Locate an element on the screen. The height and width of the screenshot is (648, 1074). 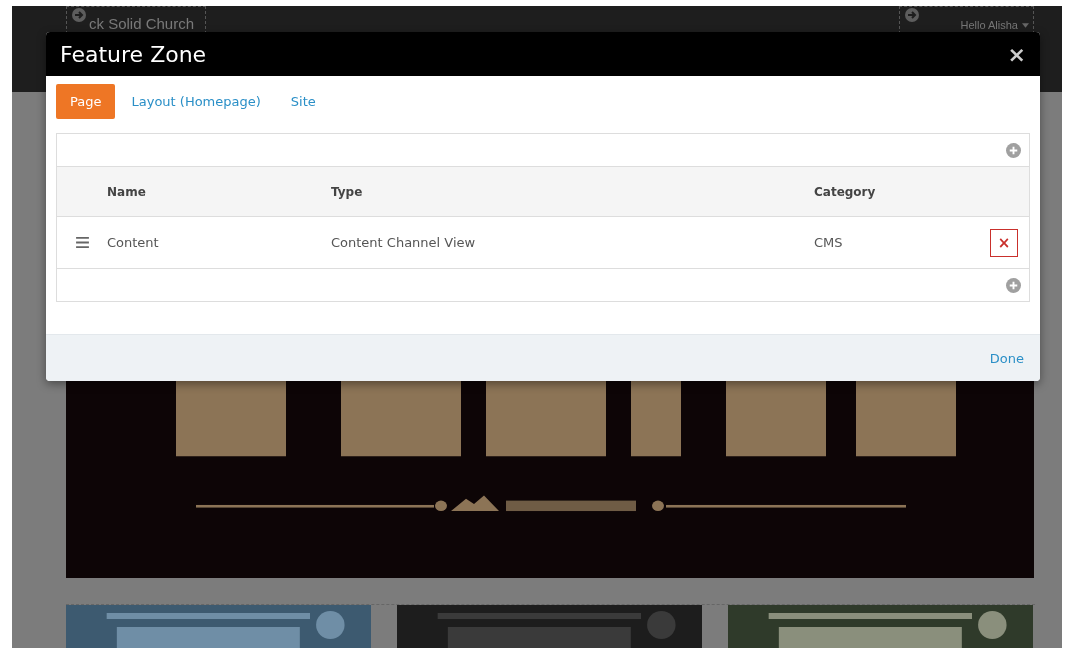
column-header: Category is located at coordinates (845, 191).